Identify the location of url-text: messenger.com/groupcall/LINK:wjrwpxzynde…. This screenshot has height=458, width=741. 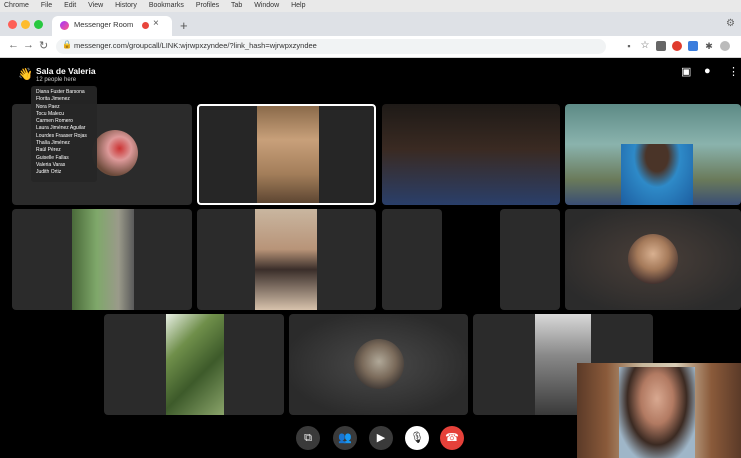
(195, 45).